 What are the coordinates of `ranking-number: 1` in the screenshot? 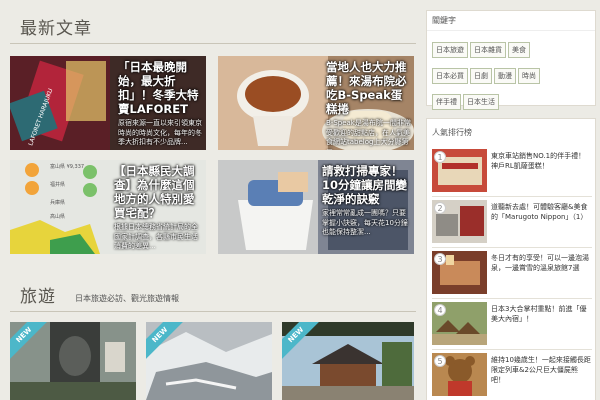 It's located at (440, 157).